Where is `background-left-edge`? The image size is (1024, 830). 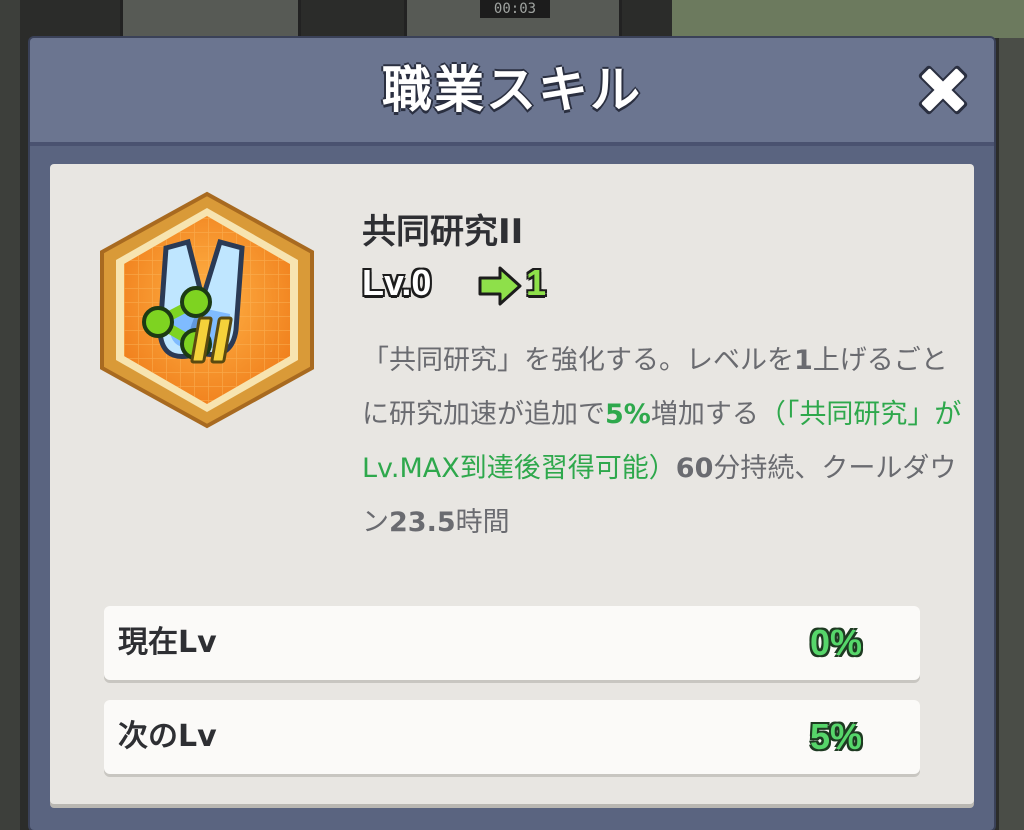 background-left-edge is located at coordinates (10, 415).